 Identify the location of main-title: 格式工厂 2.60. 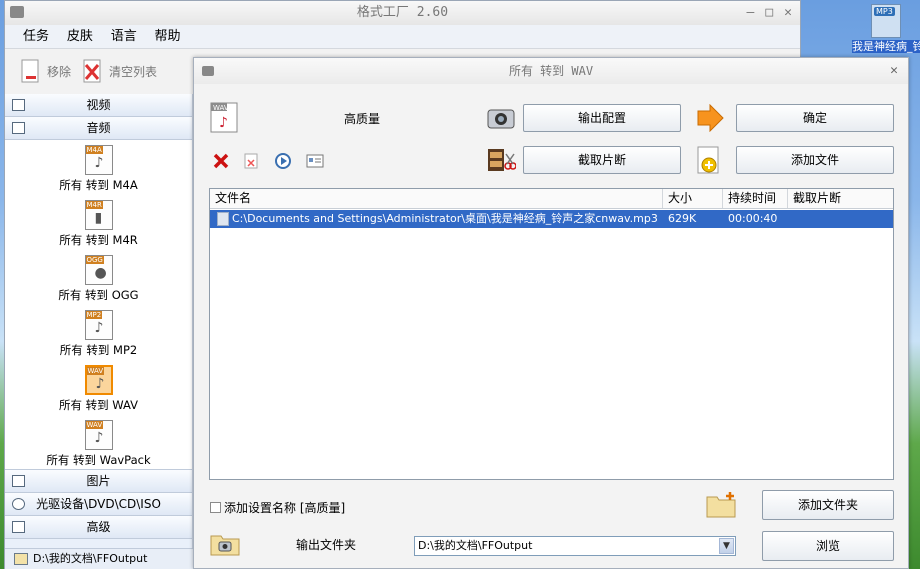
(402, 12).